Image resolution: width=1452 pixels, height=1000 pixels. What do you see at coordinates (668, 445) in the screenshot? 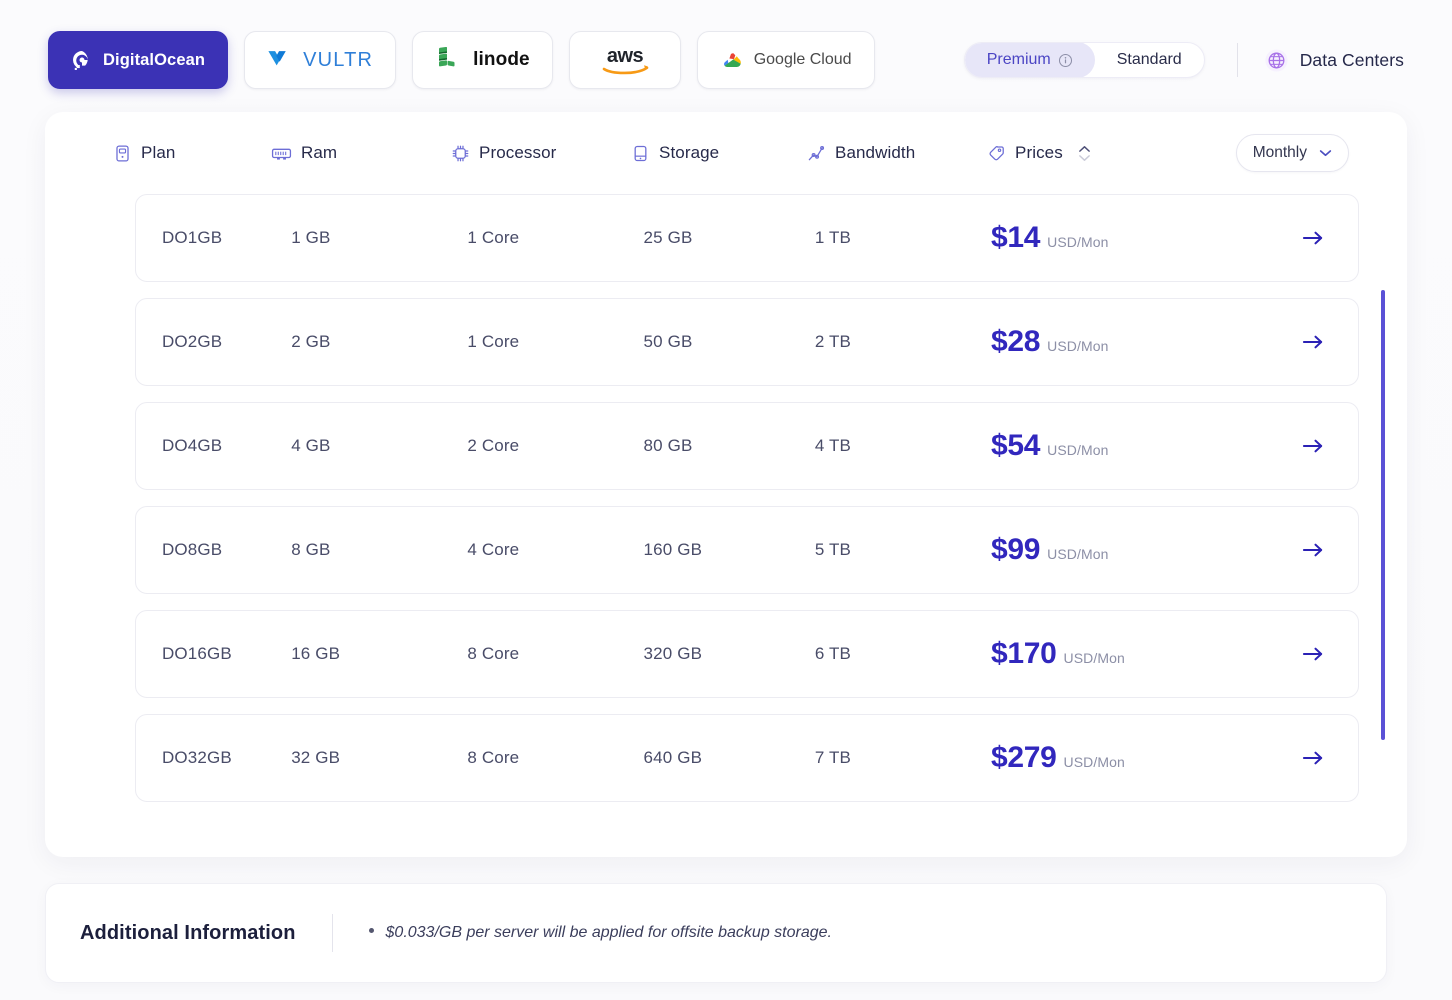
I see `cell-storage: 80 GB` at bounding box center [668, 445].